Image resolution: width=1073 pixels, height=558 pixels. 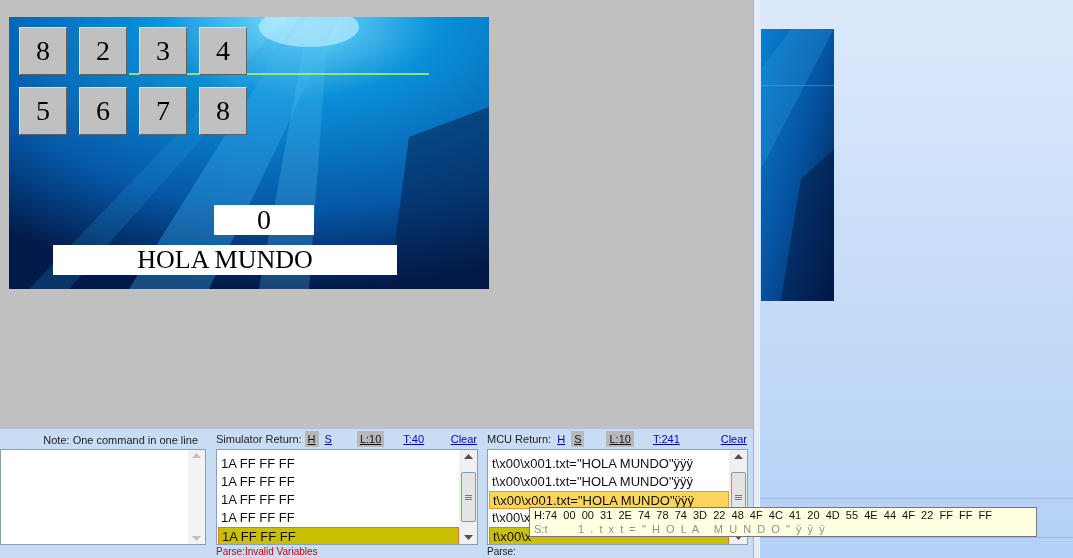 I want to click on panel-title: MCU Return:, so click(x=519, y=439).